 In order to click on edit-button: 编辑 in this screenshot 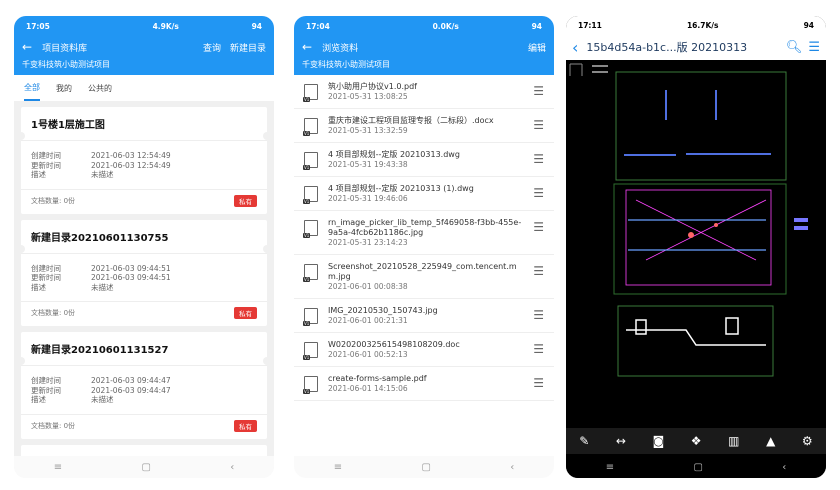, I will do `click(537, 47)`.